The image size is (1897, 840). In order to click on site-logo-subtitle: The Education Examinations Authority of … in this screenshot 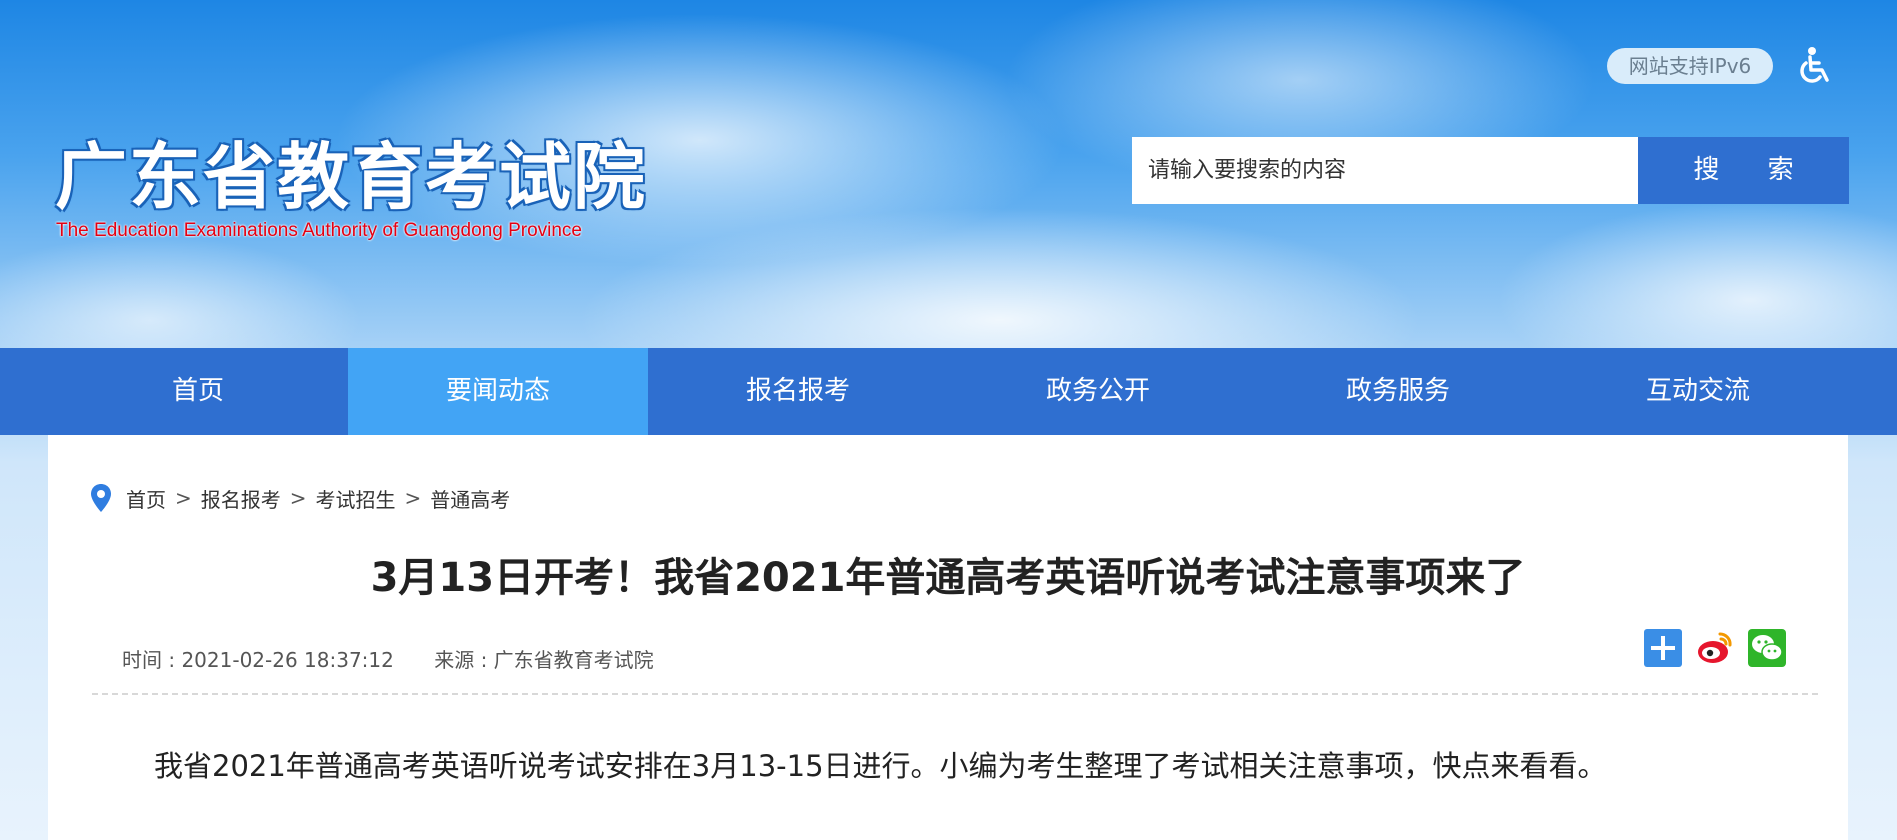, I will do `click(319, 230)`.